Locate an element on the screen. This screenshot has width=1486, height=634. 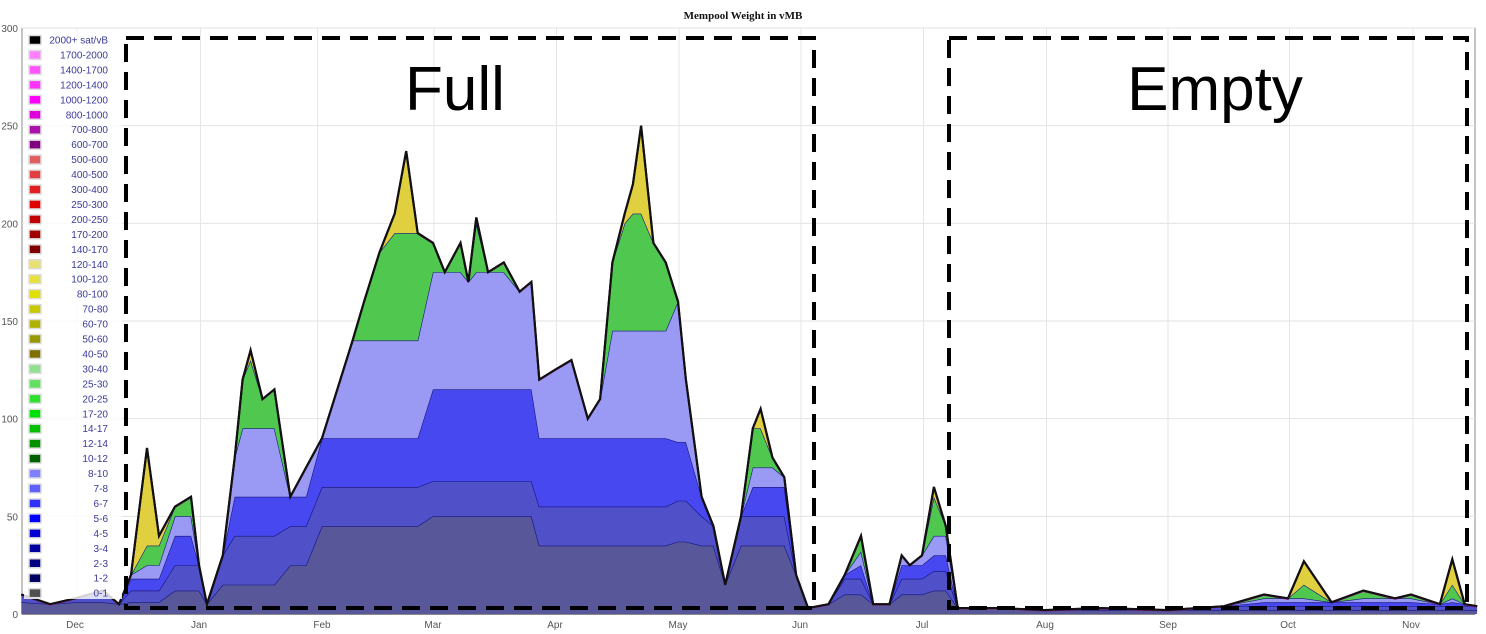
legend-label: 700-800 is located at coordinates (89, 130).